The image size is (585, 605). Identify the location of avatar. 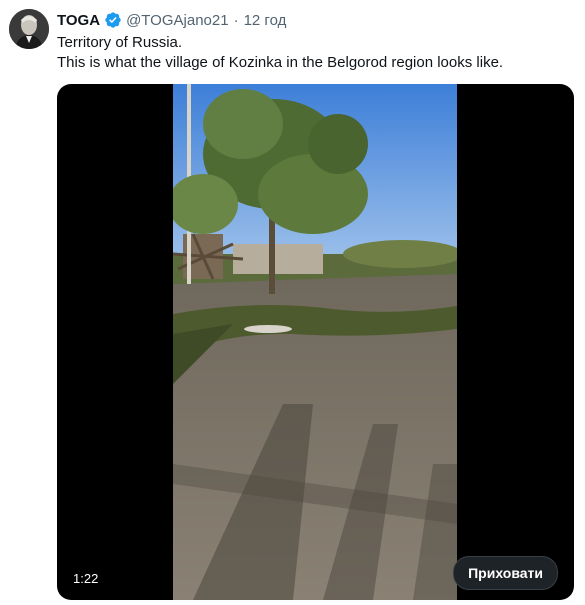
(29, 29).